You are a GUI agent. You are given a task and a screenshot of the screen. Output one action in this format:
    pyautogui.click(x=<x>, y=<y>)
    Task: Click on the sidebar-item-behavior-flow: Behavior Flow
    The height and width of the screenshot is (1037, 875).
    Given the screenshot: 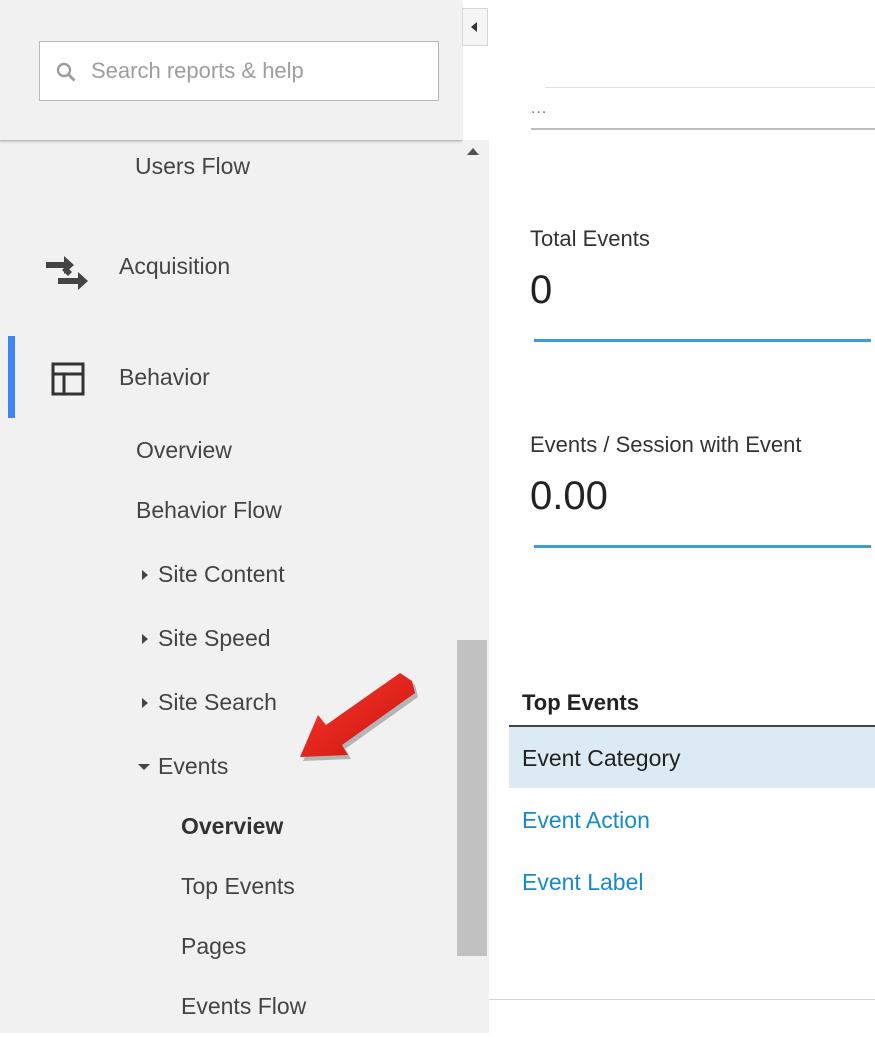 What is the action you would take?
    pyautogui.click(x=227, y=513)
    